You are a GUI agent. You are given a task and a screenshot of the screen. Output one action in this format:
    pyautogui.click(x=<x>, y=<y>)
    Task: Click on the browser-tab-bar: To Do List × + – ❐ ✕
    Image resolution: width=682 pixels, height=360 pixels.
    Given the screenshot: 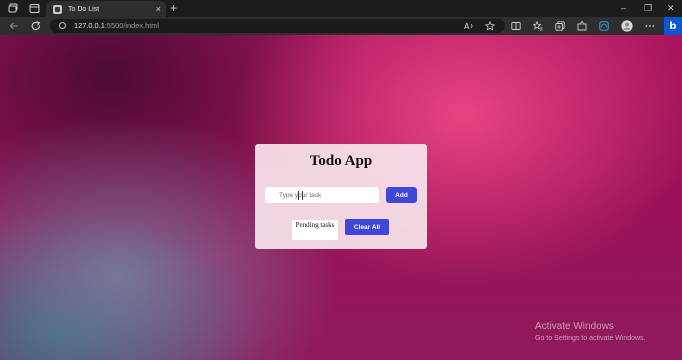 What is the action you would take?
    pyautogui.click(x=341, y=8)
    